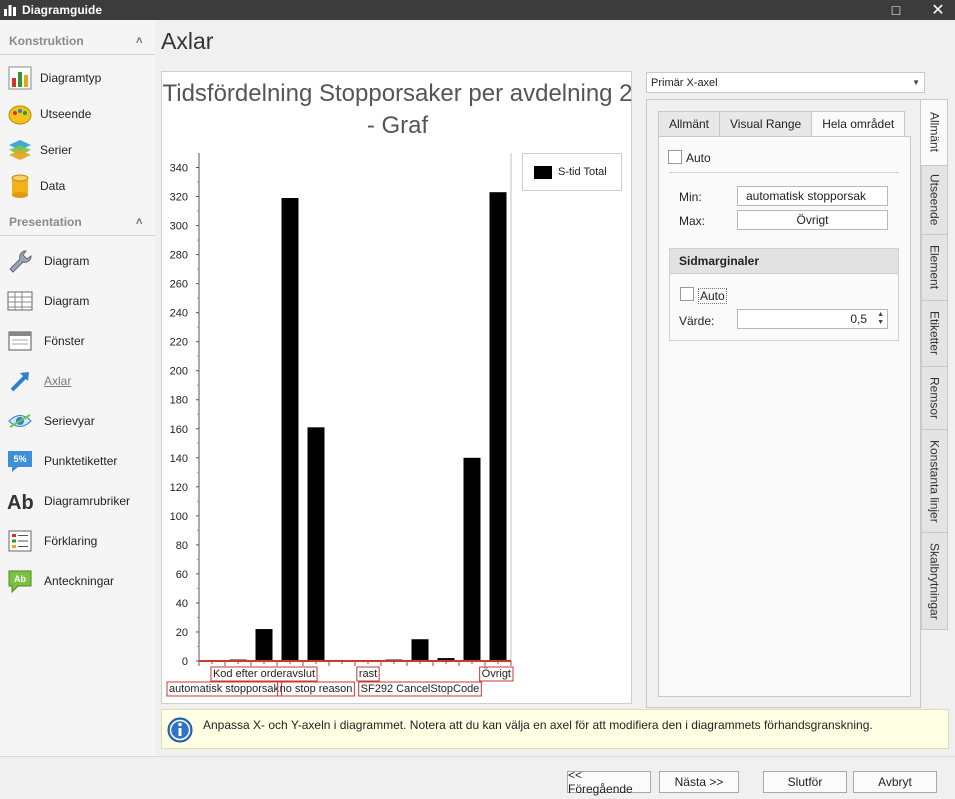 The image size is (955, 799). What do you see at coordinates (66, 114) in the screenshot?
I see `sidebar-item-label: Utseende` at bounding box center [66, 114].